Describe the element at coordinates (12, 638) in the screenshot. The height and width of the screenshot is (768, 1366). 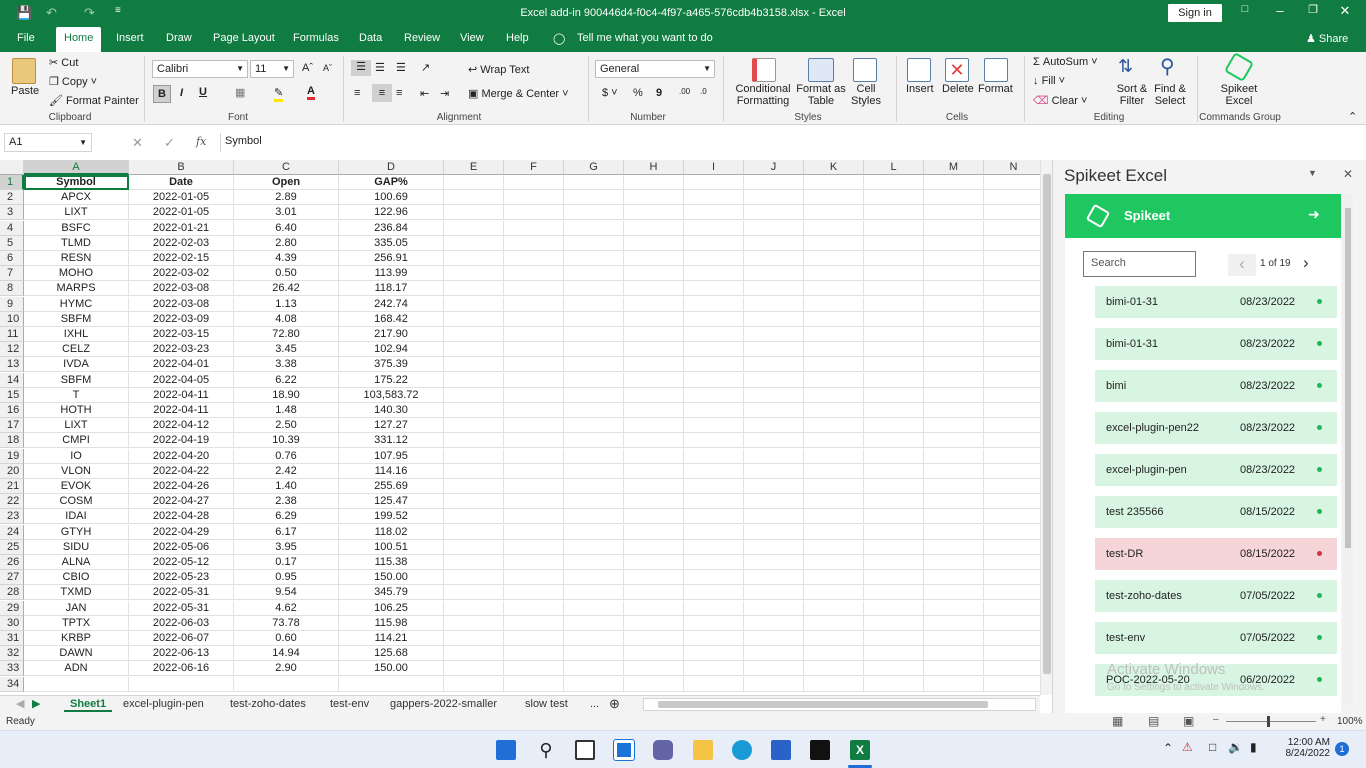
I see `row-header: 31` at that location.